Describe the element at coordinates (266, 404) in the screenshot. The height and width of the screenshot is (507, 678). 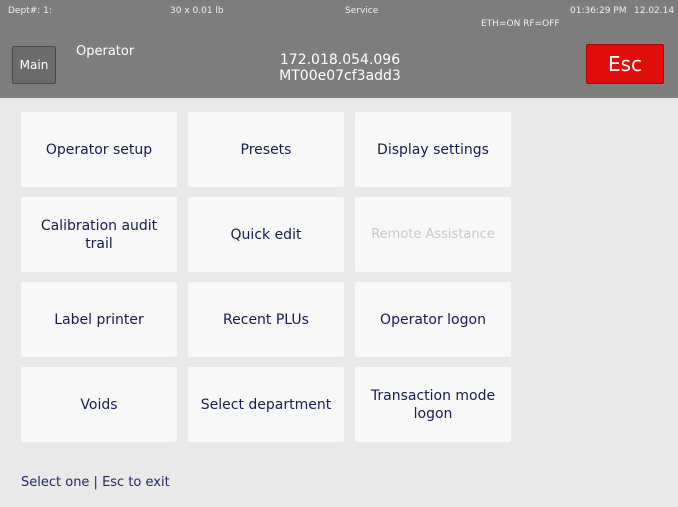
I see `select-department-button: Select department` at that location.